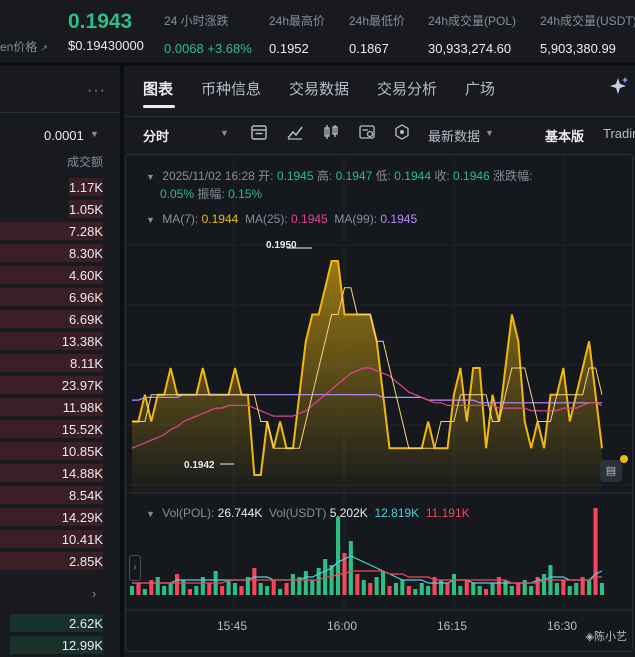 The width and height of the screenshot is (635, 657). Describe the element at coordinates (60, 473) in the screenshot. I see `ask-row: 14.88K` at that location.